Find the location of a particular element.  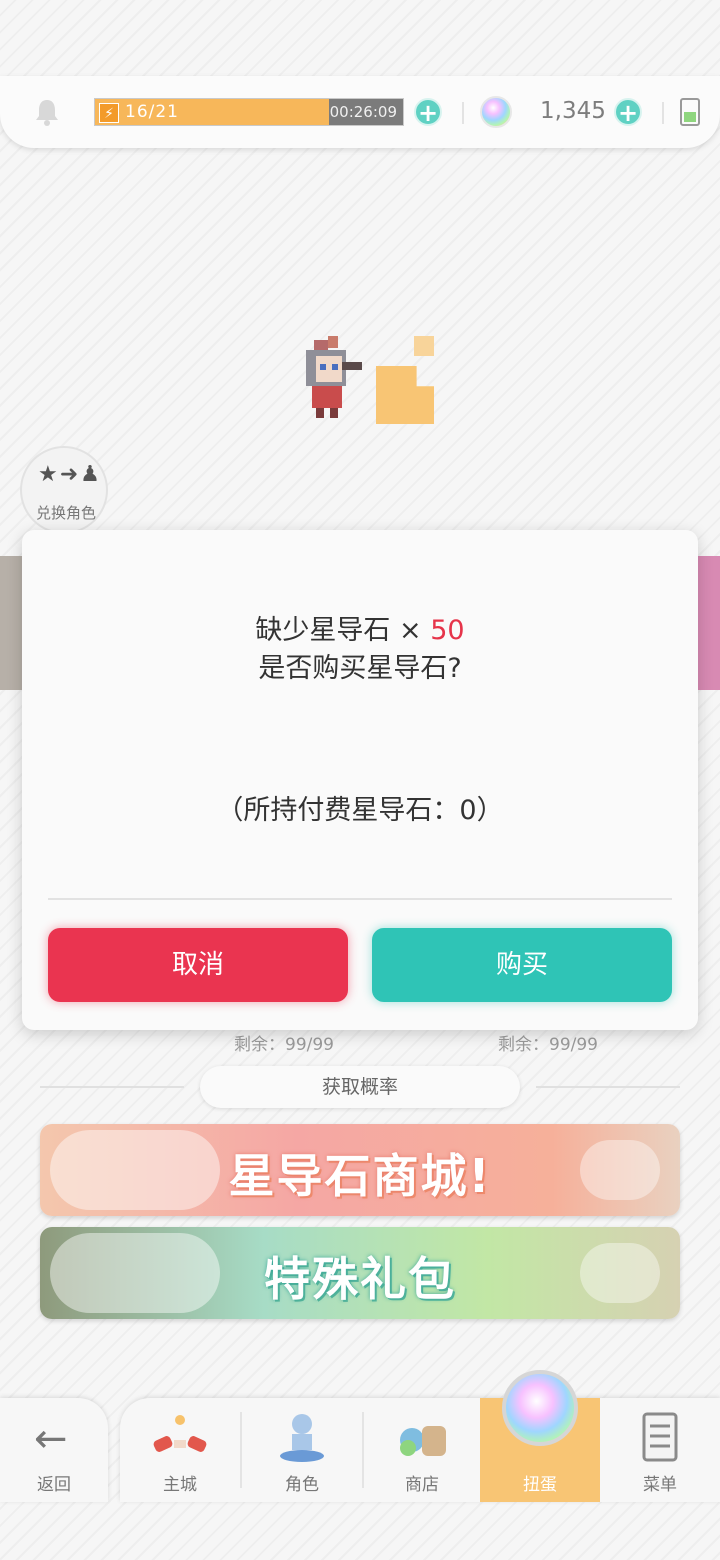

nav-item-shop: 商店 is located at coordinates (422, 1450).